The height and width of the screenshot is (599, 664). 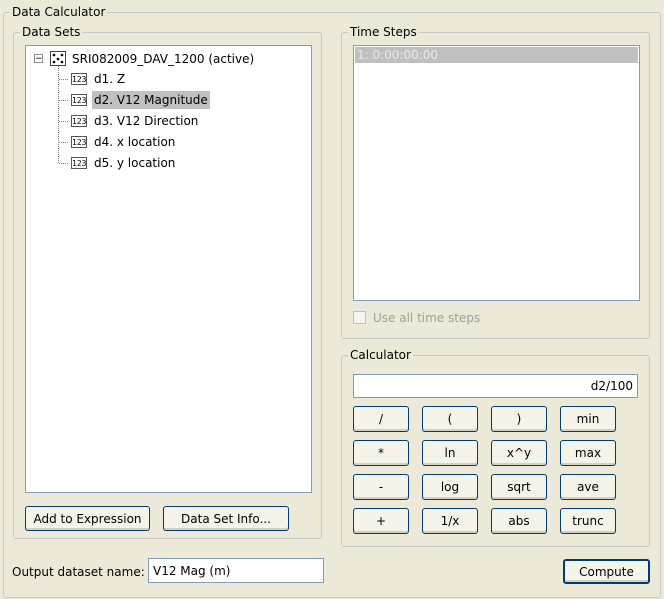 What do you see at coordinates (236, 570) in the screenshot?
I see `output-dataset-name-input` at bounding box center [236, 570].